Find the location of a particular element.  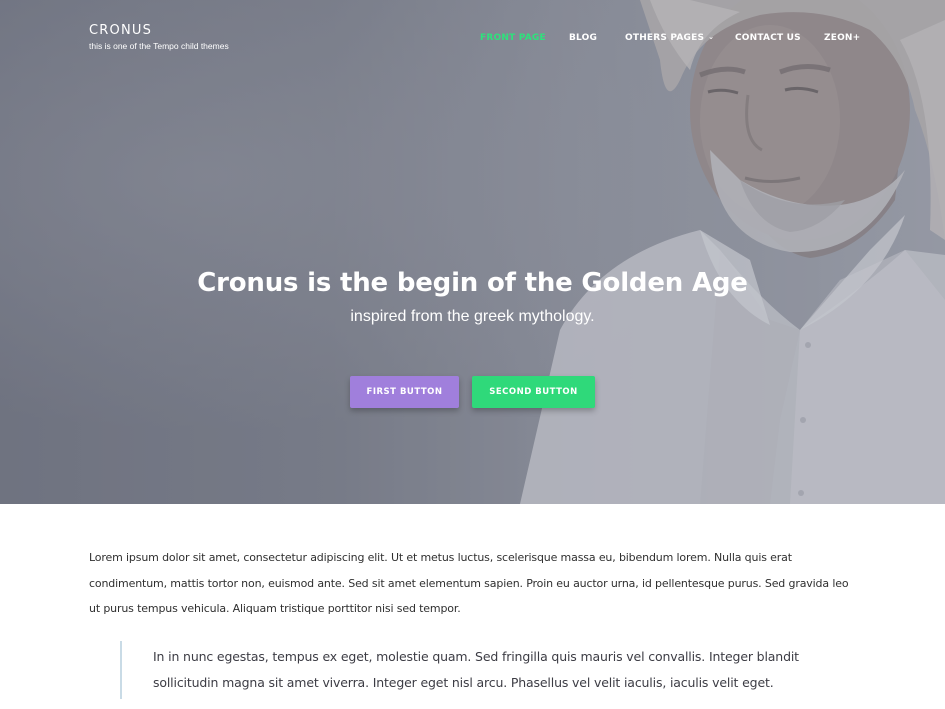

site-tagline: this is one of the Tempo child themes is located at coordinates (159, 46).